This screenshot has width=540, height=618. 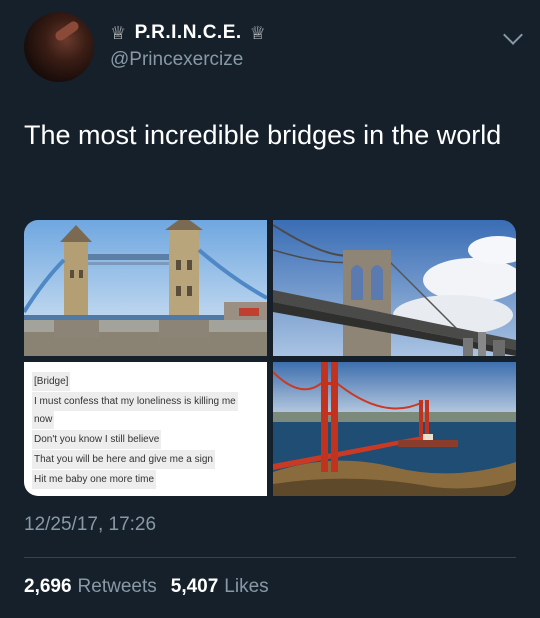 What do you see at coordinates (94, 479) in the screenshot?
I see `lyrics-line: Hit me baby one more time` at bounding box center [94, 479].